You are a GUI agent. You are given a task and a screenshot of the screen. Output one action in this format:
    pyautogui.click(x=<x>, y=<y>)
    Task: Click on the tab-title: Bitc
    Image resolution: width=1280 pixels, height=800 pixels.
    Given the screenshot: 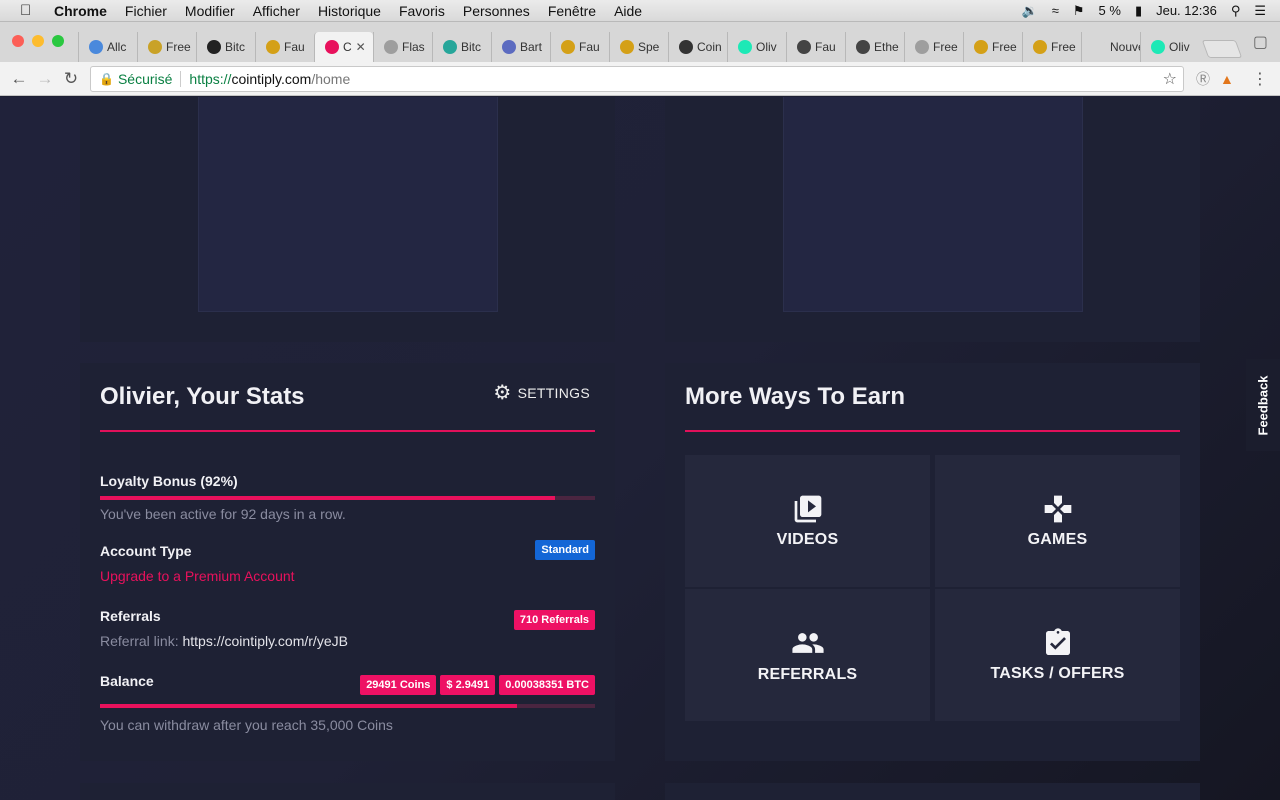 What is the action you would take?
    pyautogui.click(x=235, y=47)
    